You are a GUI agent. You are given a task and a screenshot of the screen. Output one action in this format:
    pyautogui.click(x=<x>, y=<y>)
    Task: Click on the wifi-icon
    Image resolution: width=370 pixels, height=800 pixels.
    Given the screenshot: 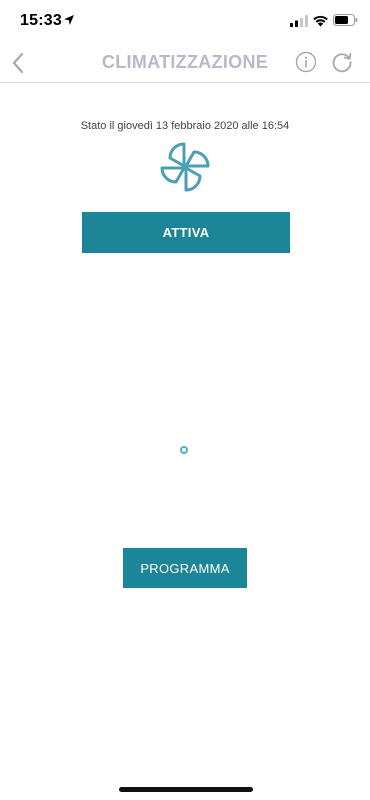 What is the action you would take?
    pyautogui.click(x=320, y=21)
    